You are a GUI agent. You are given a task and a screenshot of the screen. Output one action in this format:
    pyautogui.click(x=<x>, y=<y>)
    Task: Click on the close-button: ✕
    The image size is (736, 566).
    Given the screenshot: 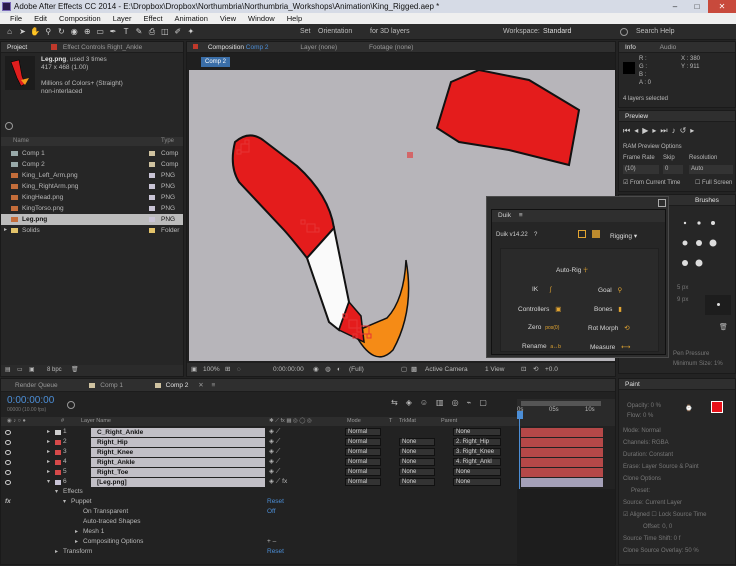 What is the action you would take?
    pyautogui.click(x=722, y=6)
    